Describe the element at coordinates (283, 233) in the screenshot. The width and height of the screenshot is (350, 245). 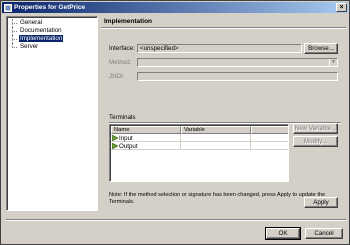
I see `ok-button: OK` at that location.